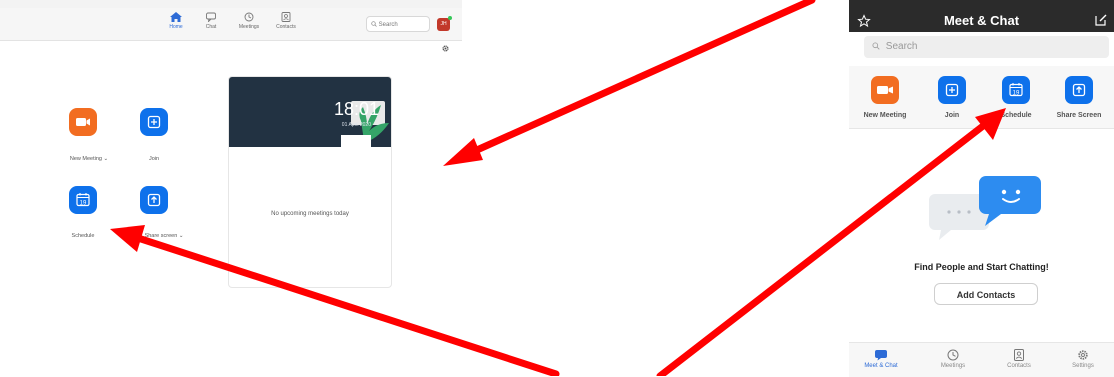 The image size is (1114, 377). What do you see at coordinates (356, 109) in the screenshot?
I see `current-time: 18:01` at bounding box center [356, 109].